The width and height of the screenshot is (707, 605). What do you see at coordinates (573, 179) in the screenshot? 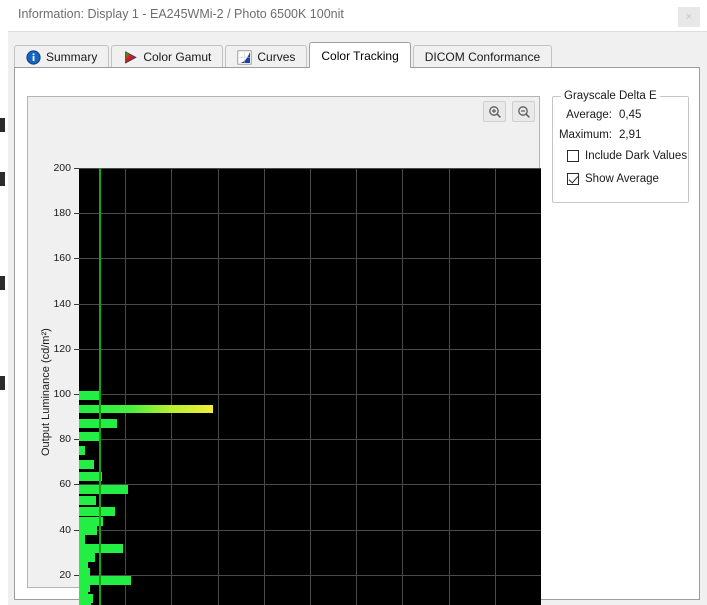
I see `show-average-checkbox` at bounding box center [573, 179].